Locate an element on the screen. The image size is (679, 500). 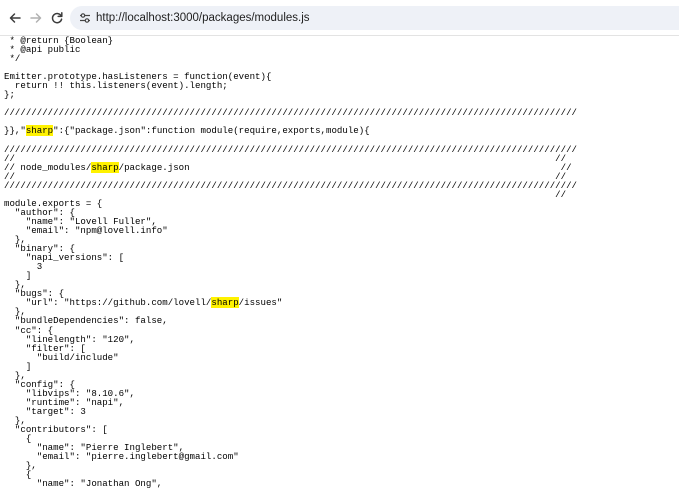
code-line: * @api public is located at coordinates (42, 50).